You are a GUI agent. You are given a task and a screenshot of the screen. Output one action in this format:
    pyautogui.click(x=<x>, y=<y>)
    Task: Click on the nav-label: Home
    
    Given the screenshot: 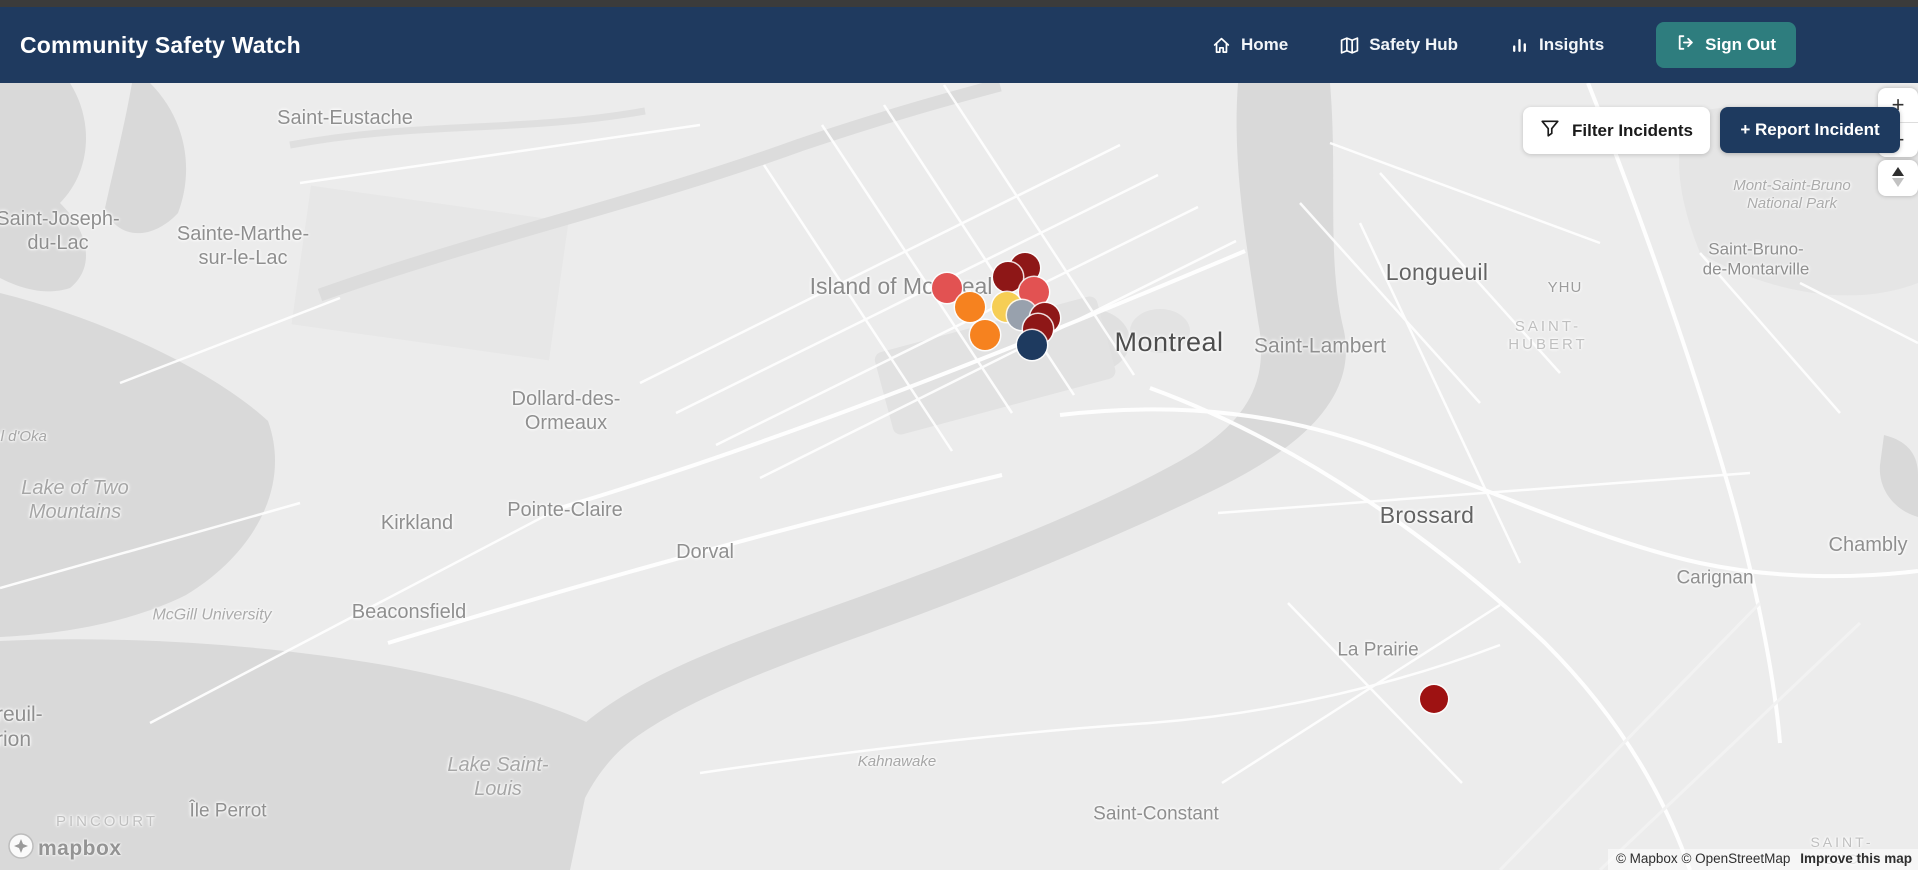 What is the action you would take?
    pyautogui.click(x=1264, y=44)
    